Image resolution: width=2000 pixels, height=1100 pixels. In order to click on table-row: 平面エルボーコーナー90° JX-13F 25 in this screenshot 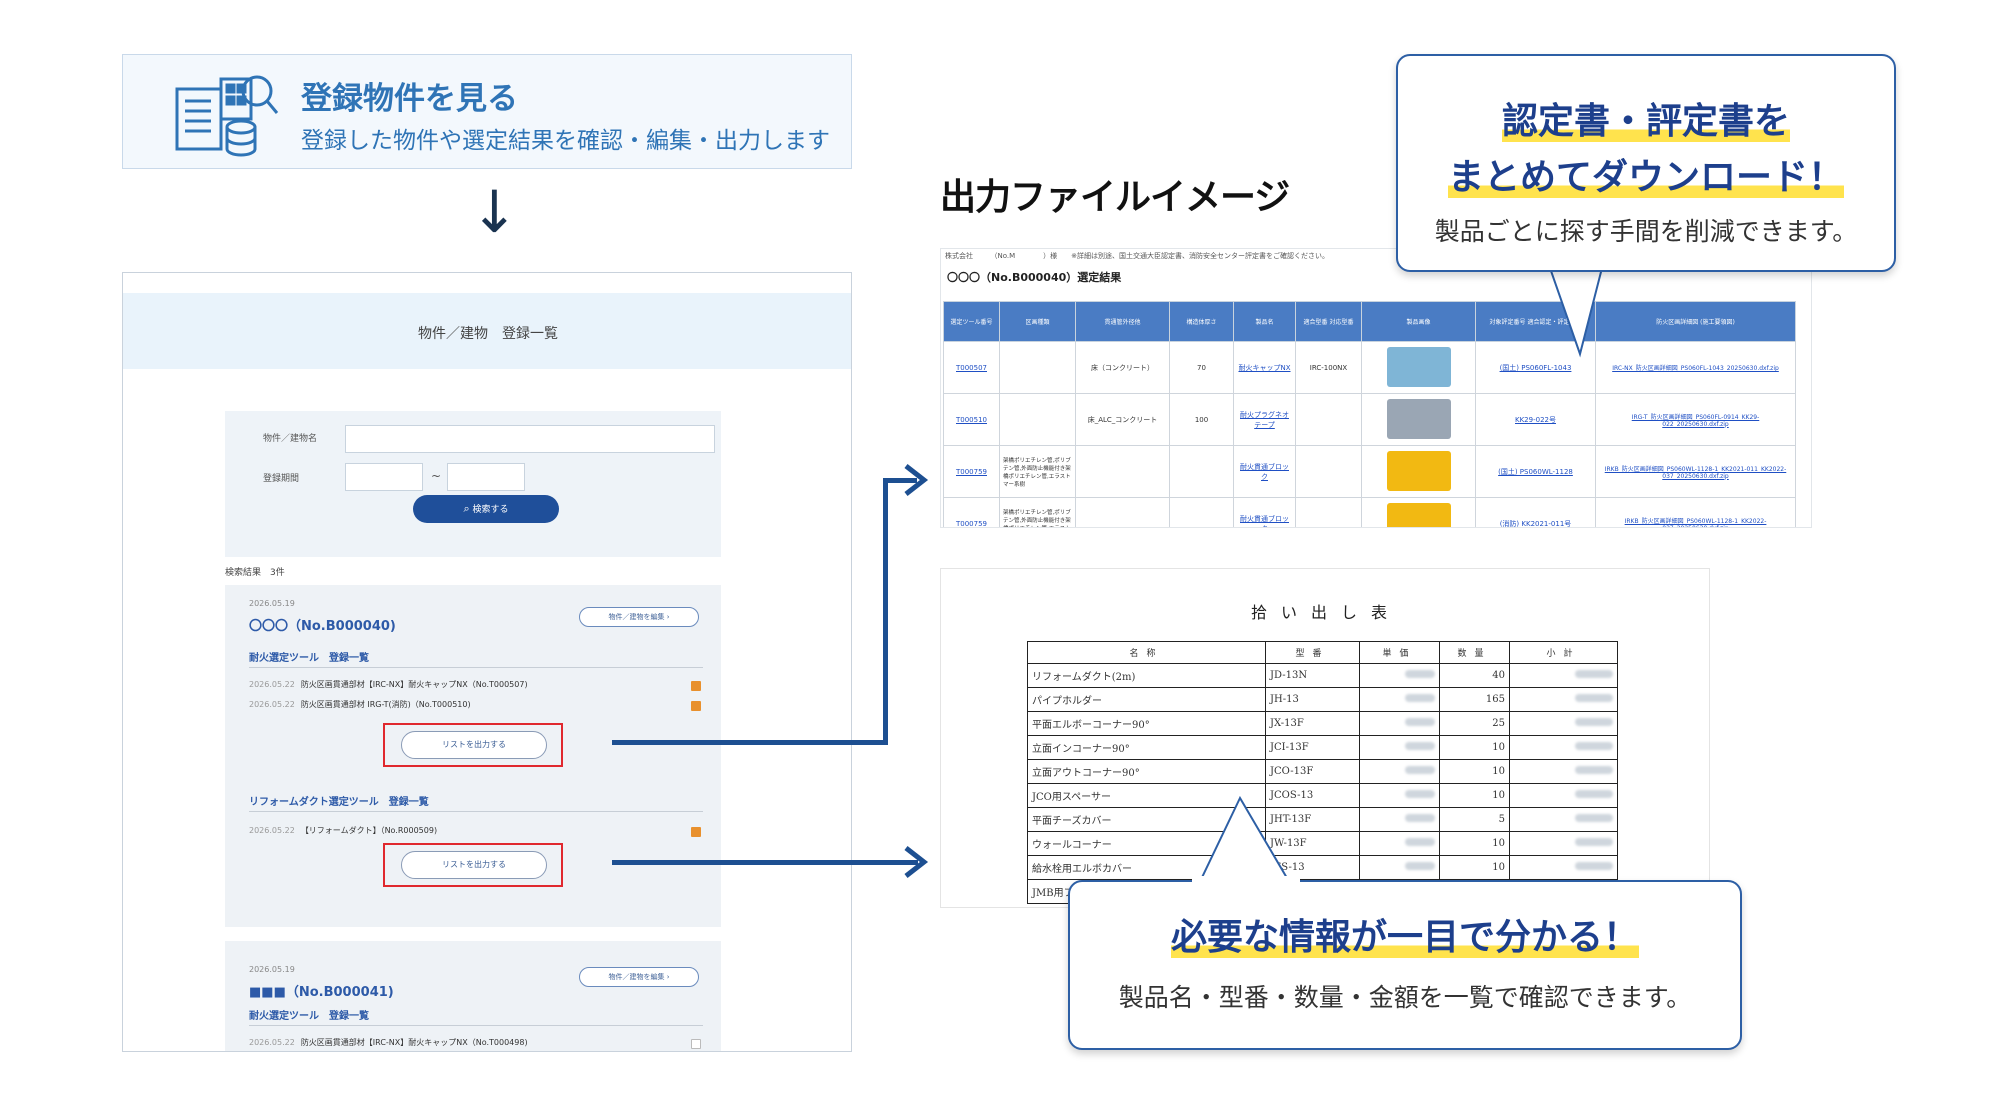, I will do `click(1322, 723)`.